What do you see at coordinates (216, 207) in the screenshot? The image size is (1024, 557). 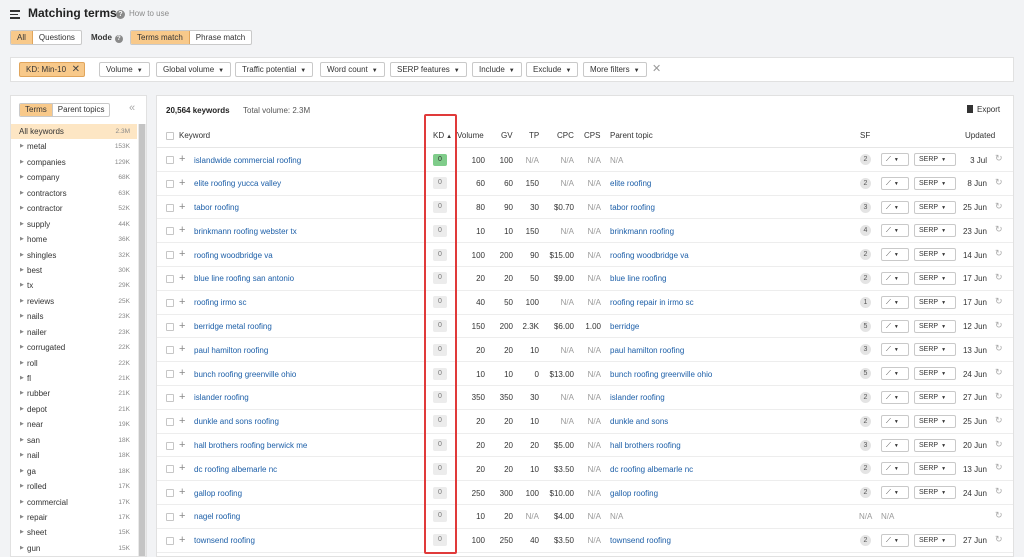 I see `keyword-link: tabor roofing` at bounding box center [216, 207].